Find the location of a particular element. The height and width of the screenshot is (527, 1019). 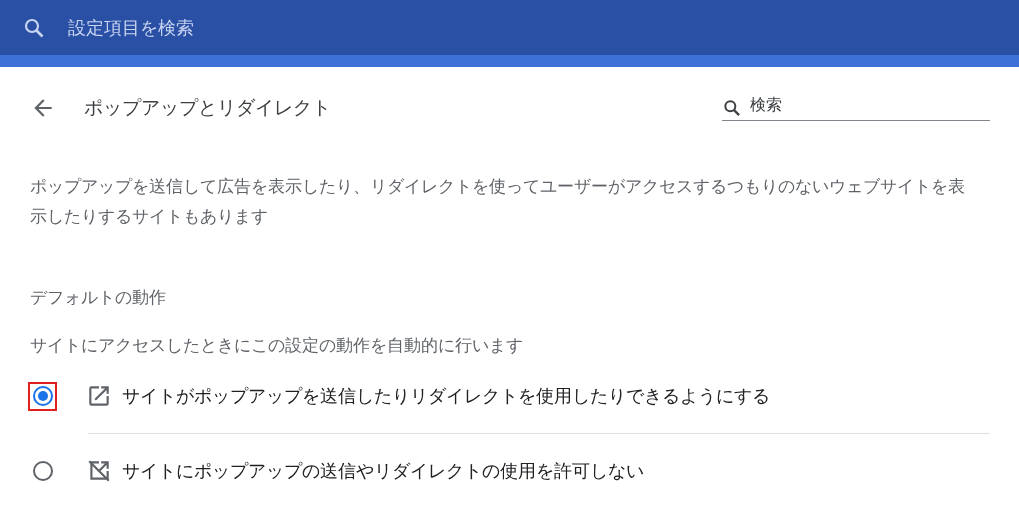

section-subtitle: サイトにアクセスしたときにこの設定の動作を自動的に行います is located at coordinates (277, 345).